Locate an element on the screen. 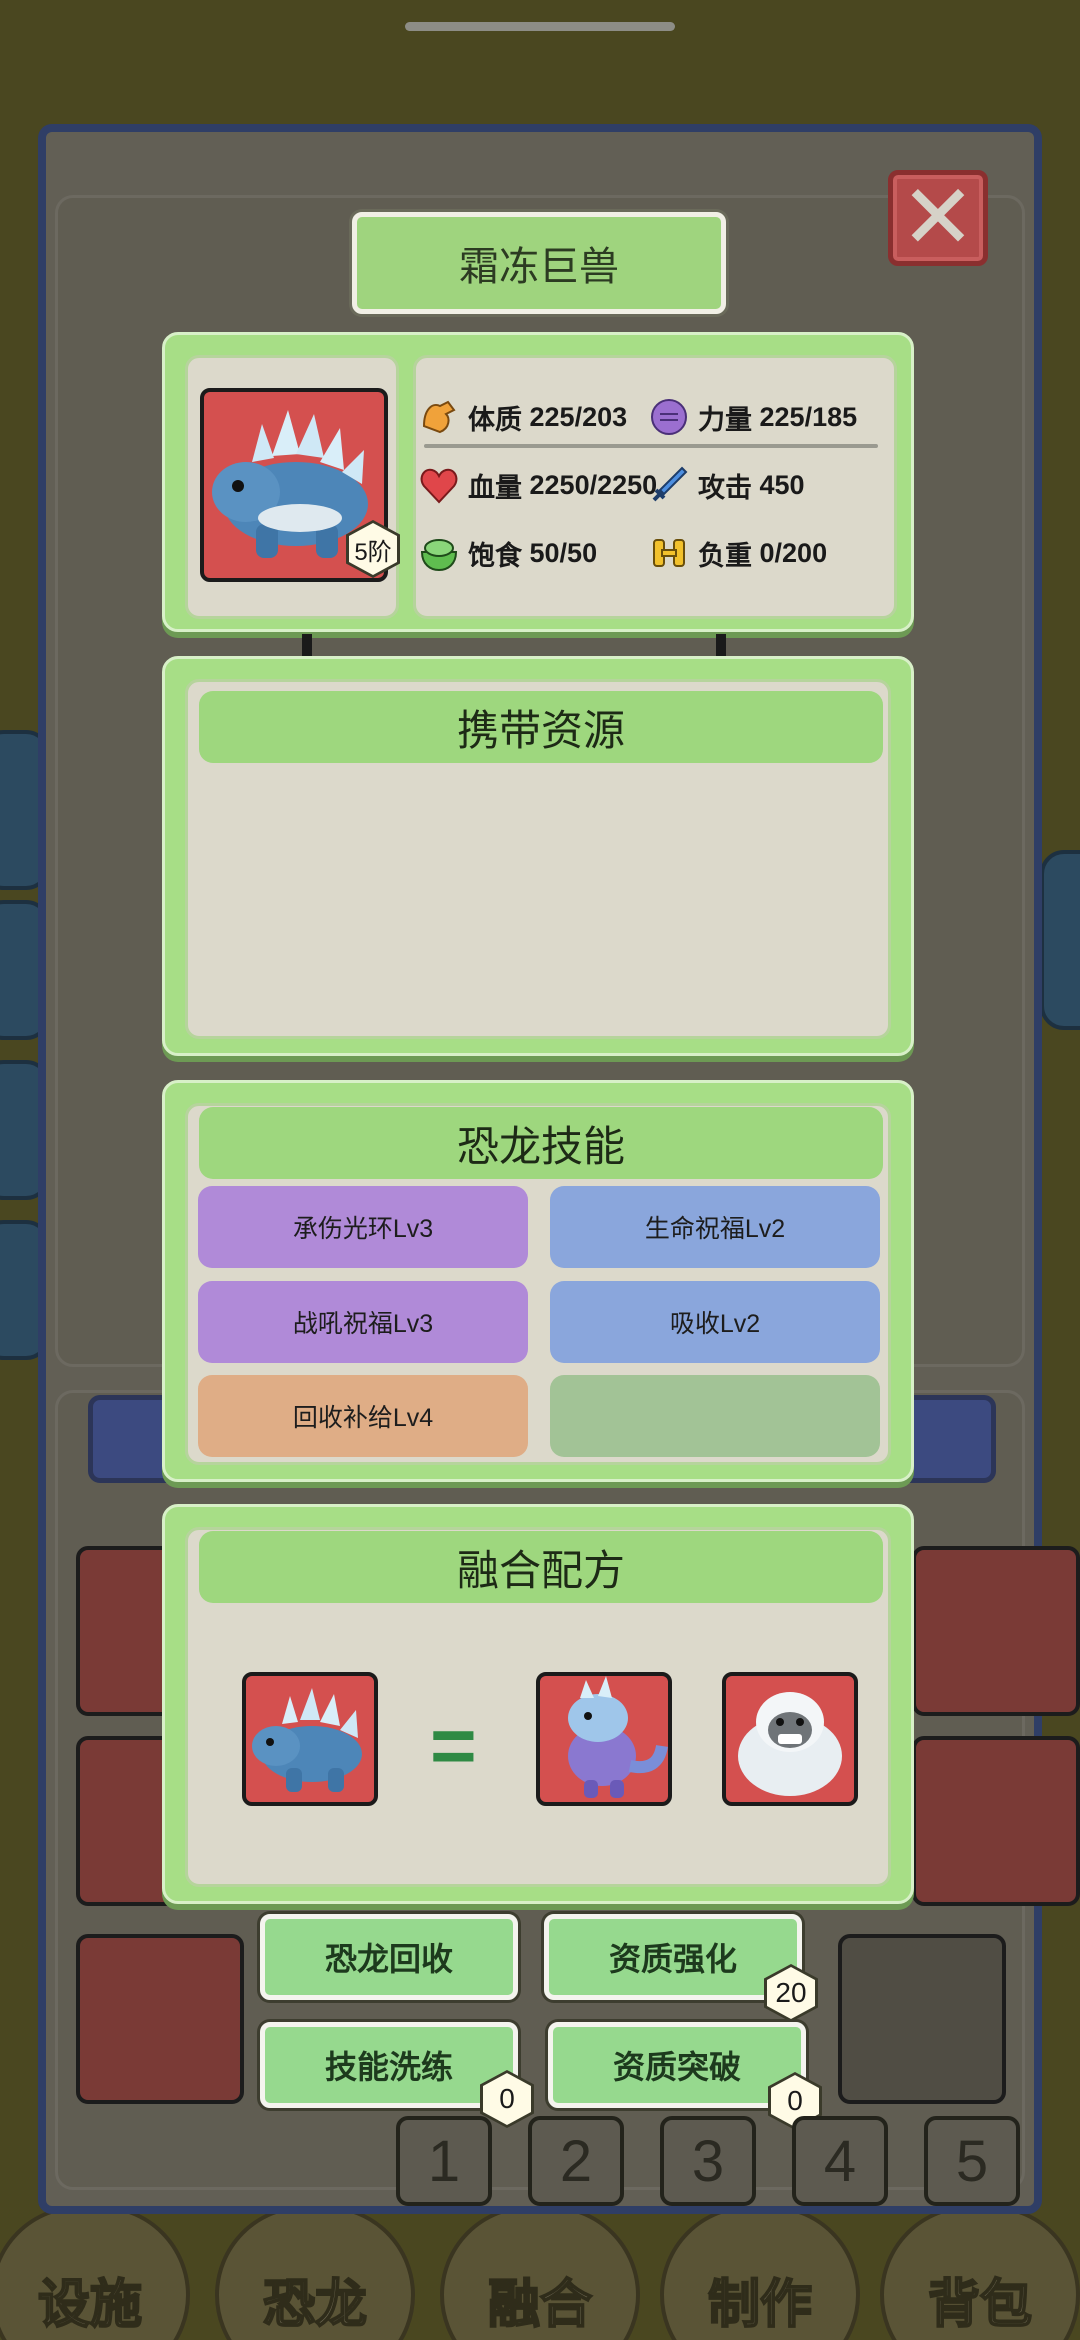 This screenshot has height=2340, width=1080. frost-beast-image is located at coordinates (307, 1740).